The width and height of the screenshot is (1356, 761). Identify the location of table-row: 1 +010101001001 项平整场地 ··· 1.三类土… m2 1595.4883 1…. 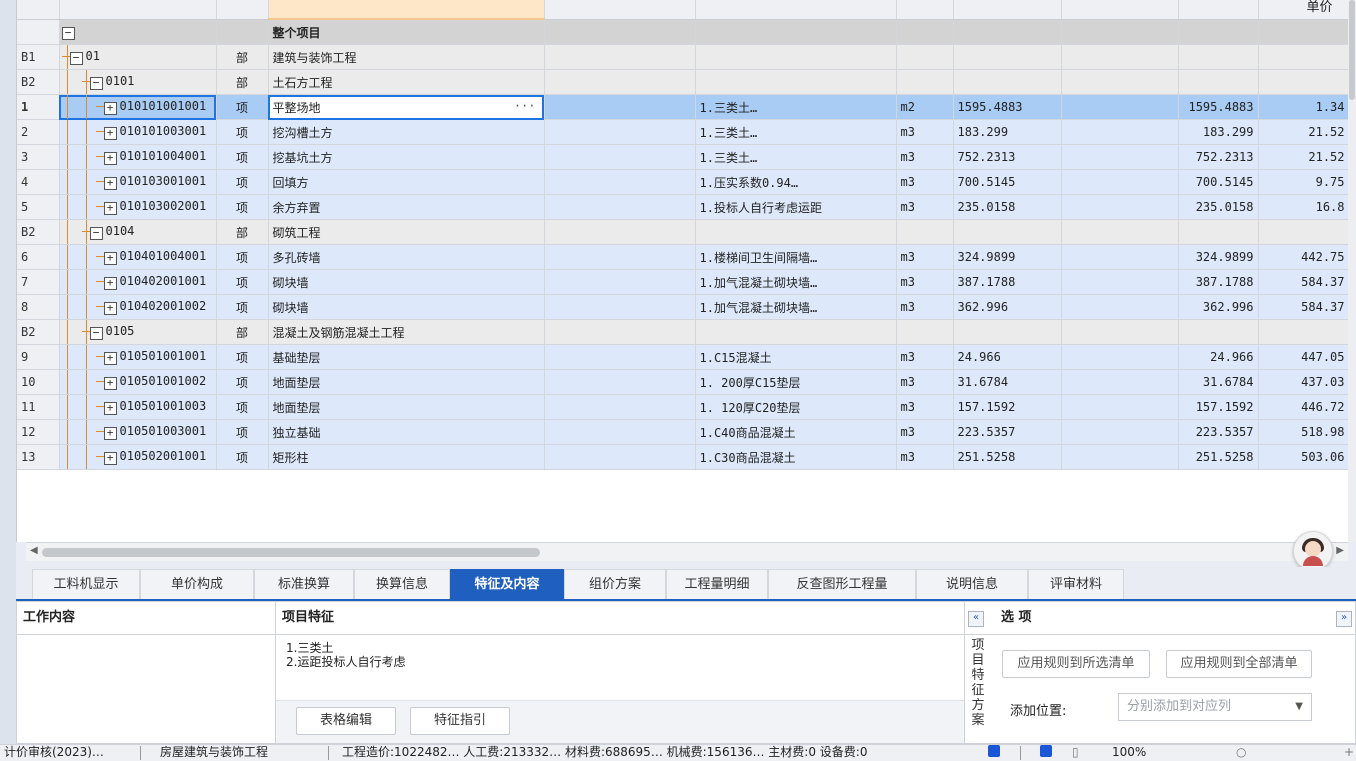
(683, 107).